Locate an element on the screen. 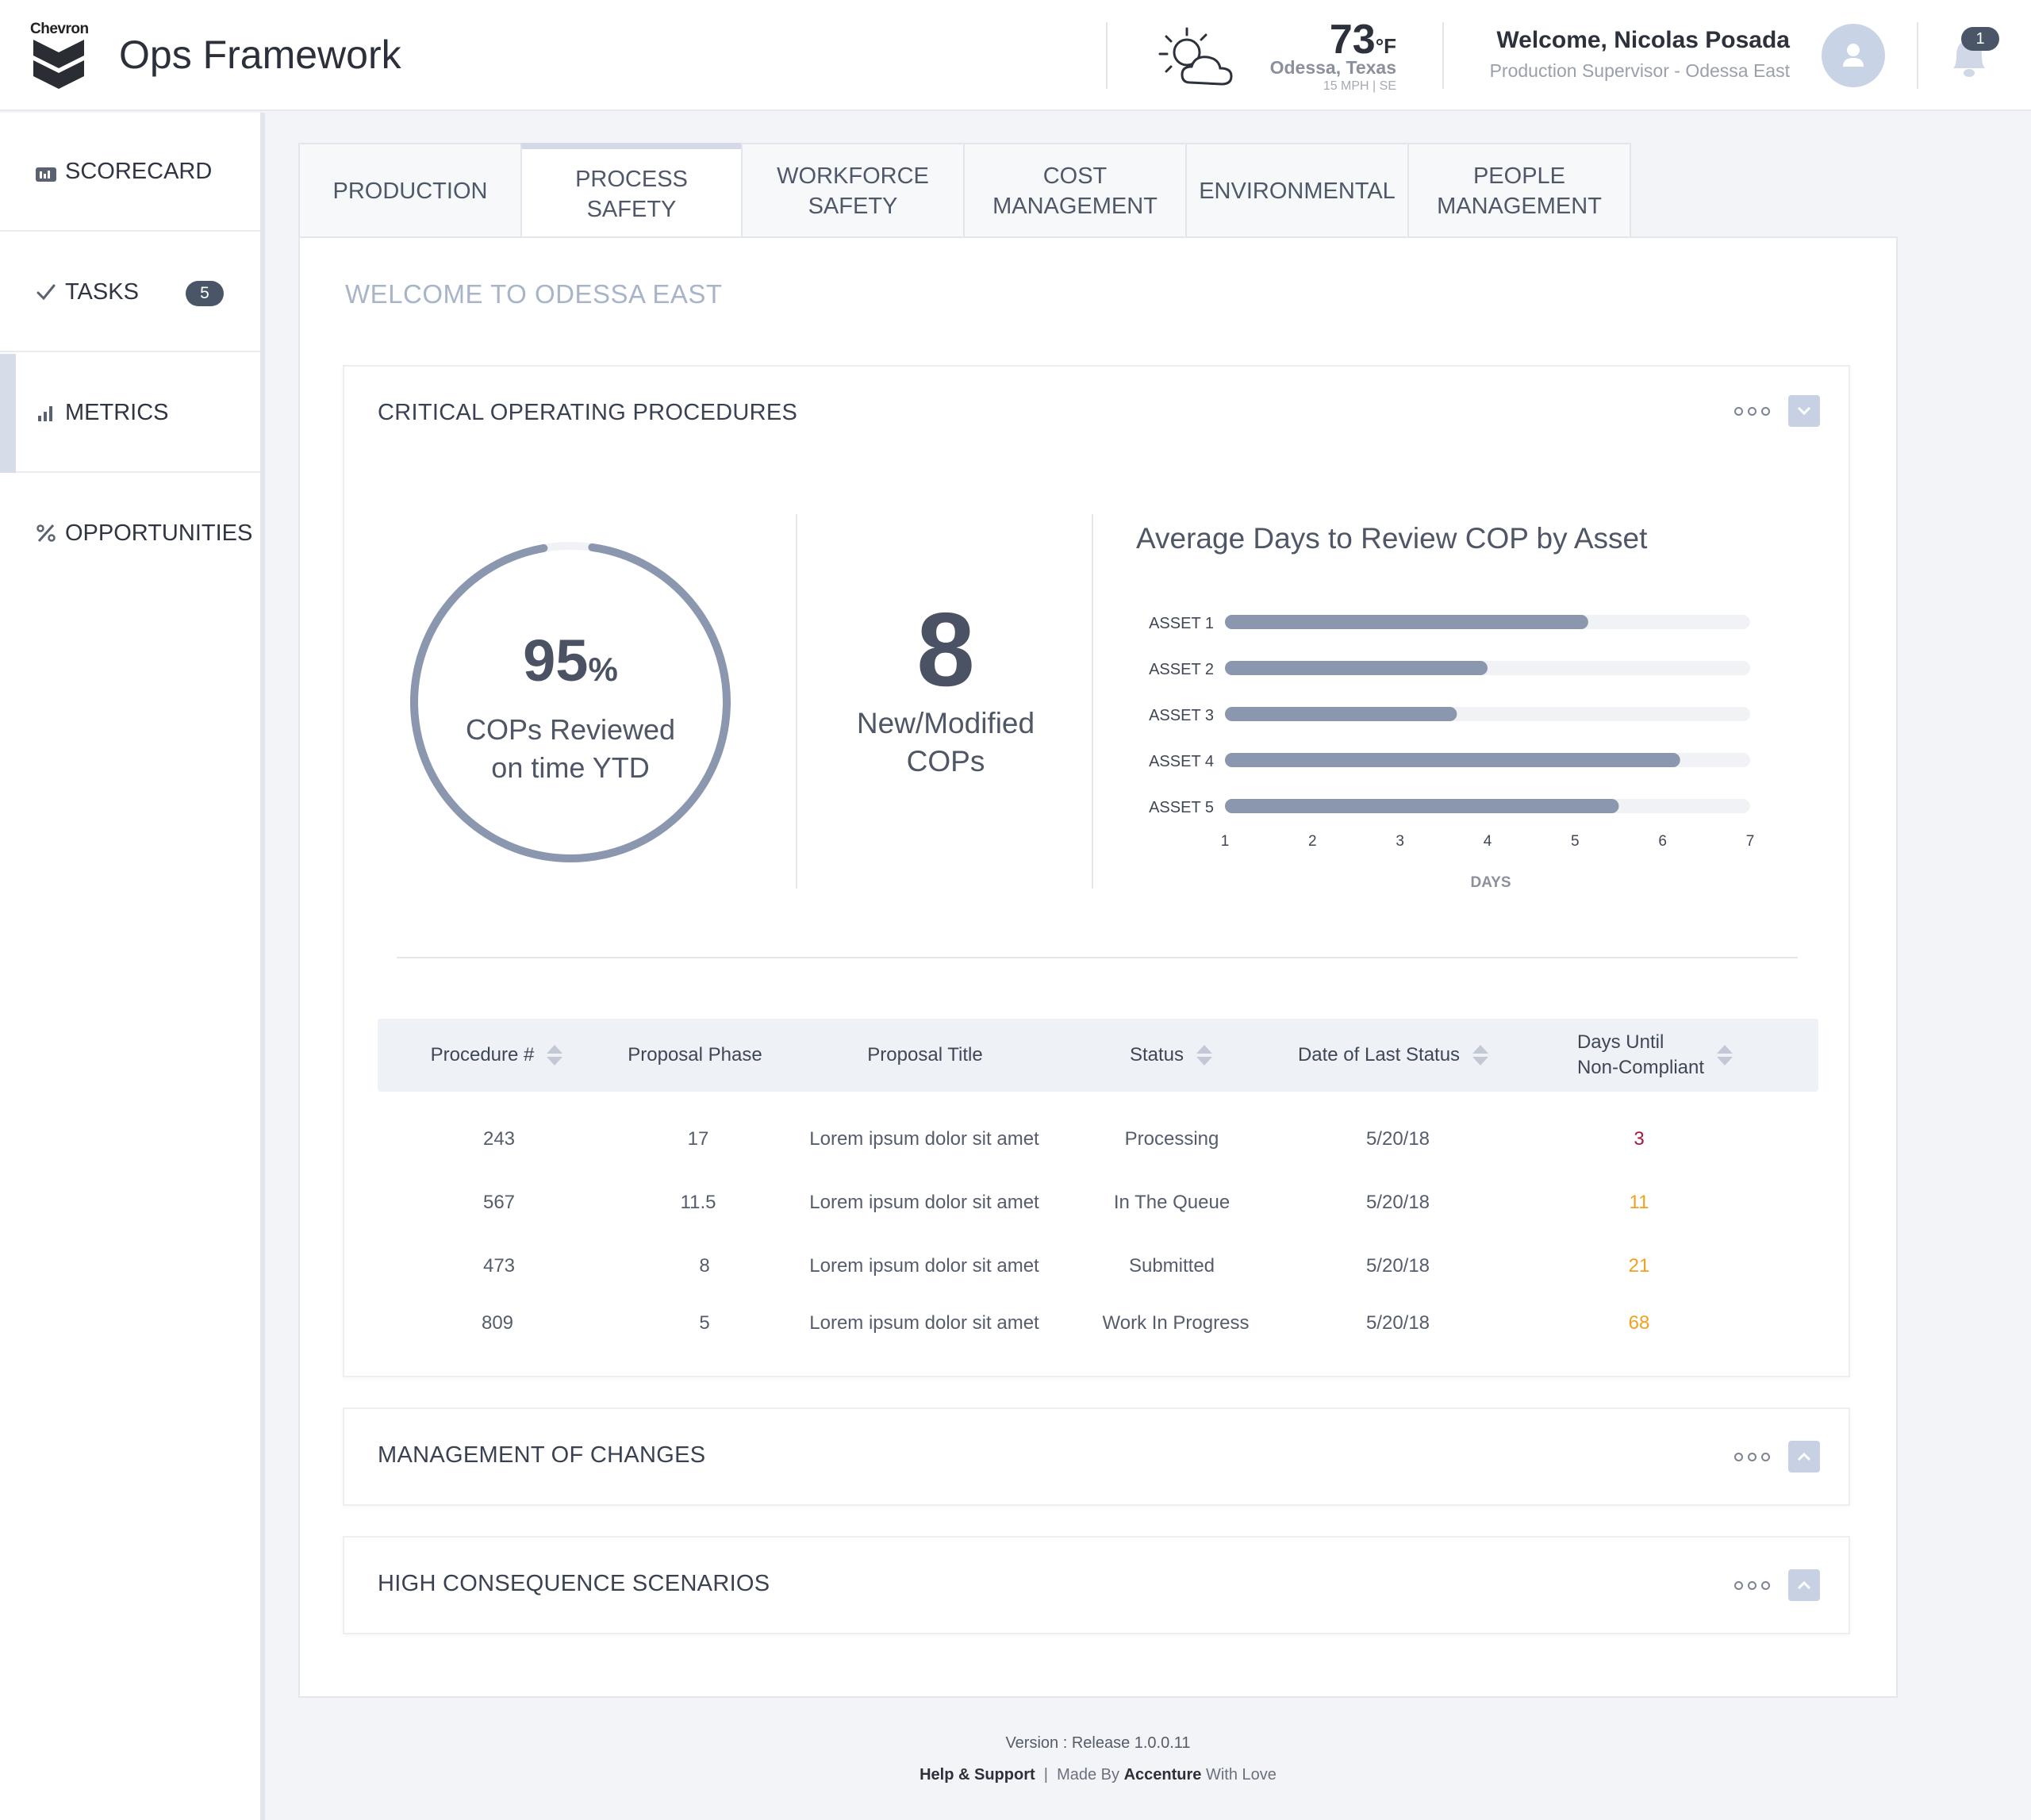  card-title: CRITICAL OPERATING PROCEDURES is located at coordinates (588, 412).